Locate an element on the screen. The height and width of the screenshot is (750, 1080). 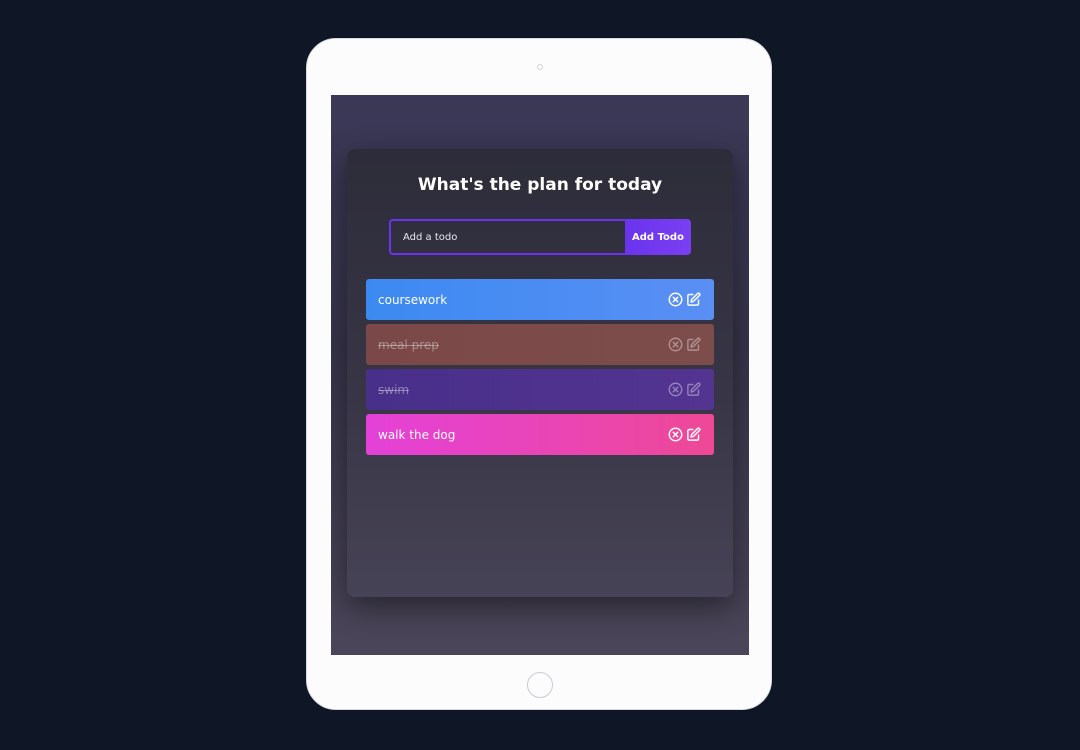
todo-text: walk the dog is located at coordinates (416, 435).